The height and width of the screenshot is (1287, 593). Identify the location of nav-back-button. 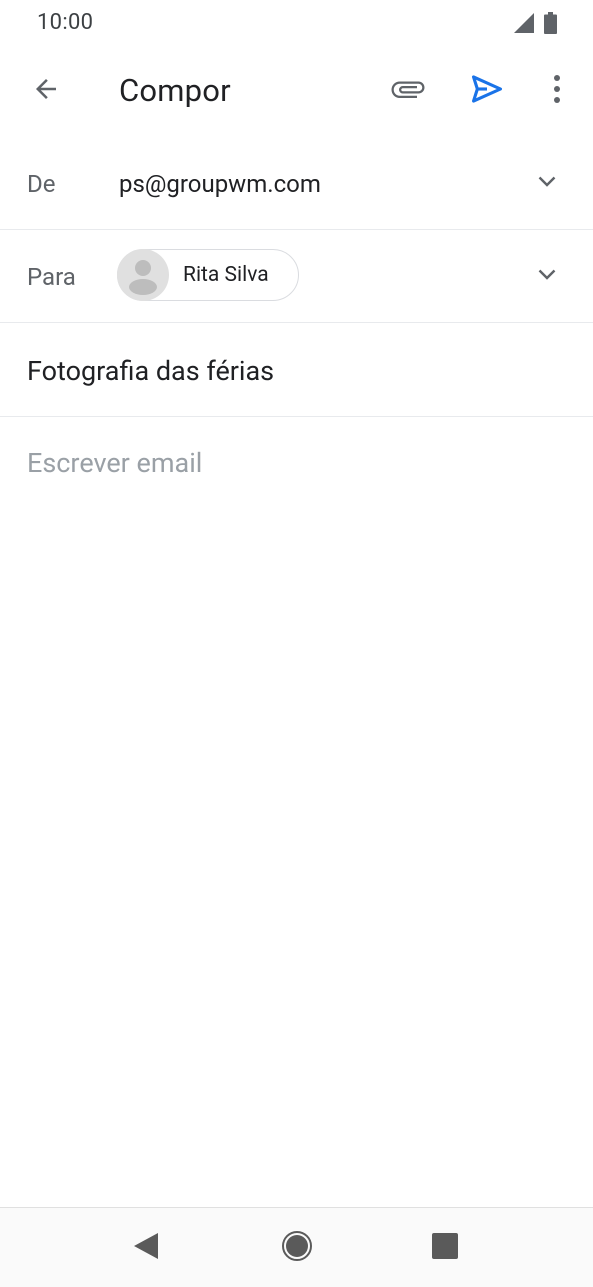
(146, 1248).